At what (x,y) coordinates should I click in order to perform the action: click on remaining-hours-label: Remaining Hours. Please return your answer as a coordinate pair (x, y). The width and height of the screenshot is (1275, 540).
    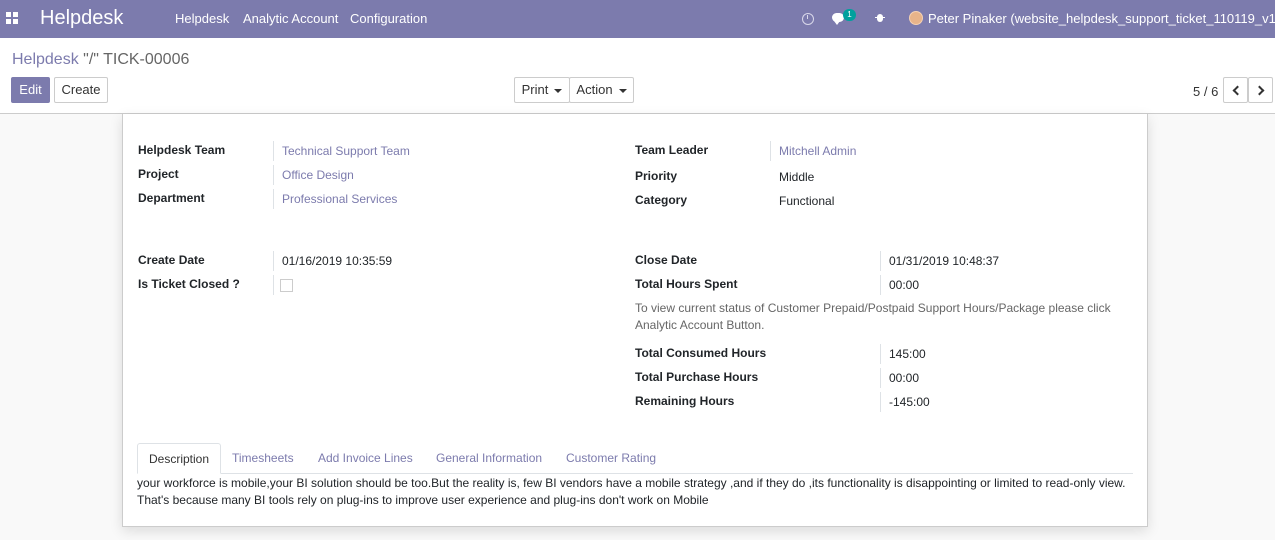
    Looking at the image, I should click on (685, 401).